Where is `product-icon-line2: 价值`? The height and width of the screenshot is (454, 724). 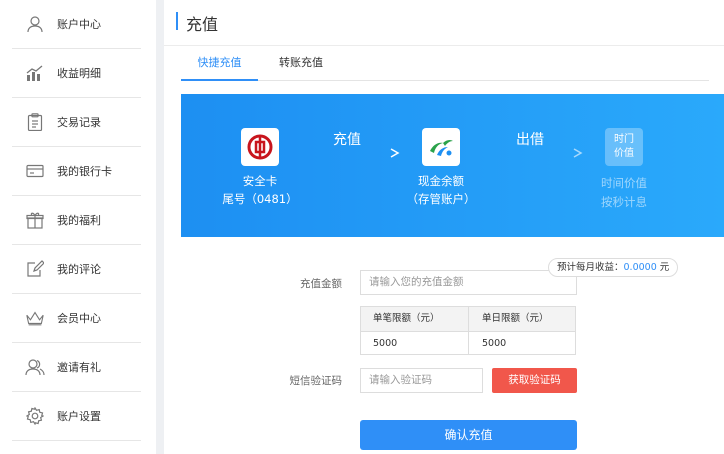
product-icon-line2: 价值 is located at coordinates (624, 153).